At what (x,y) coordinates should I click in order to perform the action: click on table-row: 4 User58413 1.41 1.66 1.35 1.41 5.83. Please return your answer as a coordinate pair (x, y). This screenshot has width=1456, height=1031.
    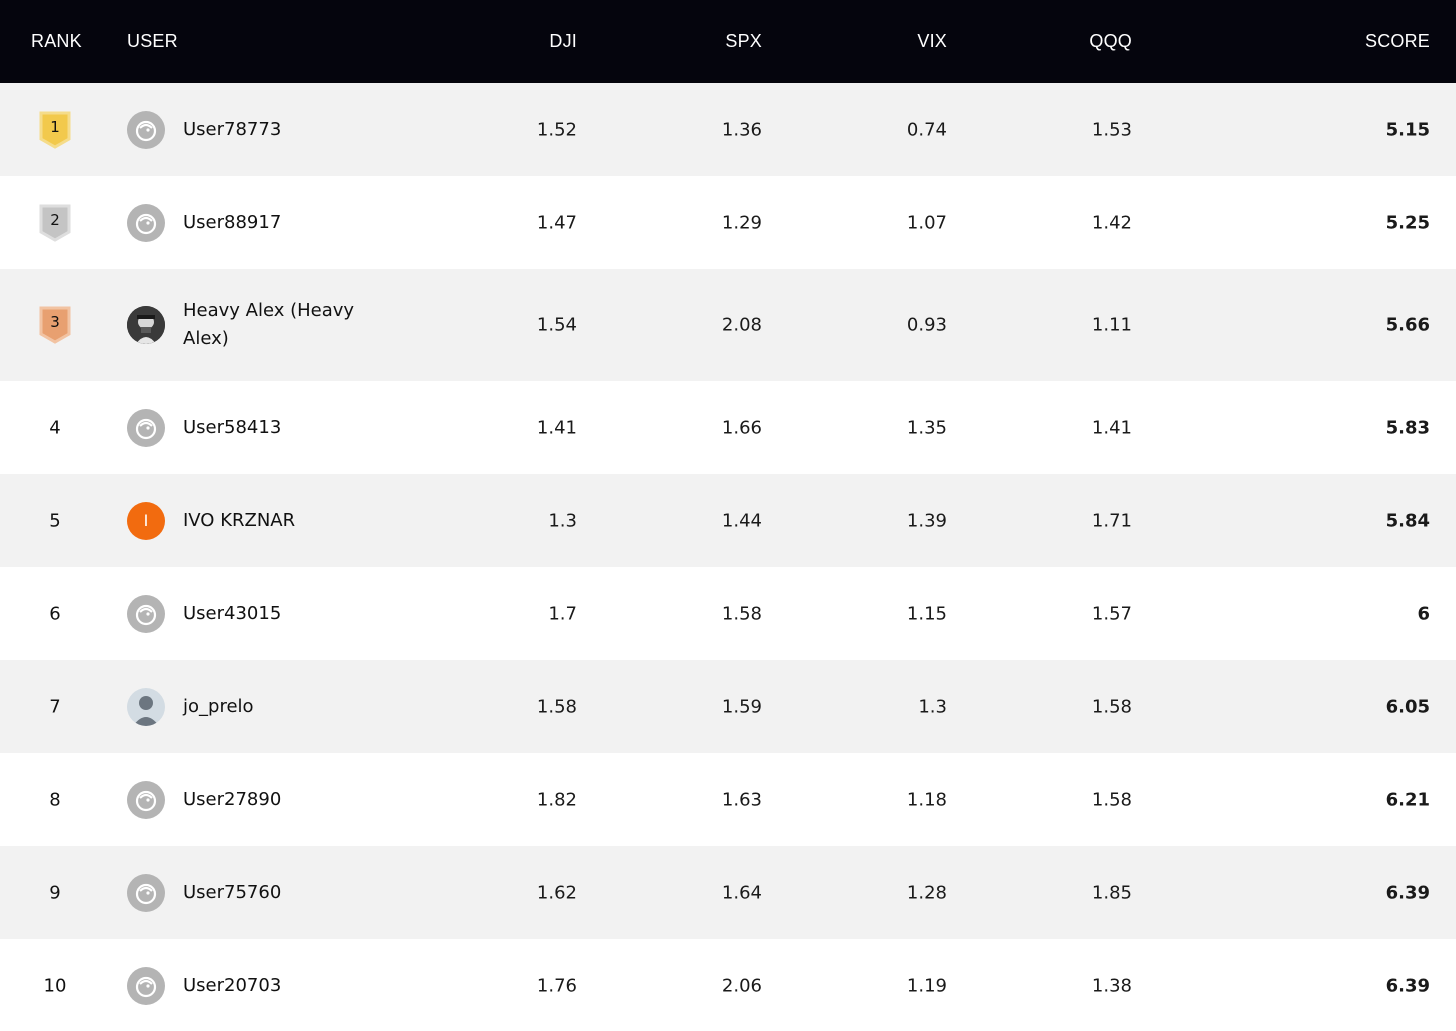
    Looking at the image, I should click on (728, 427).